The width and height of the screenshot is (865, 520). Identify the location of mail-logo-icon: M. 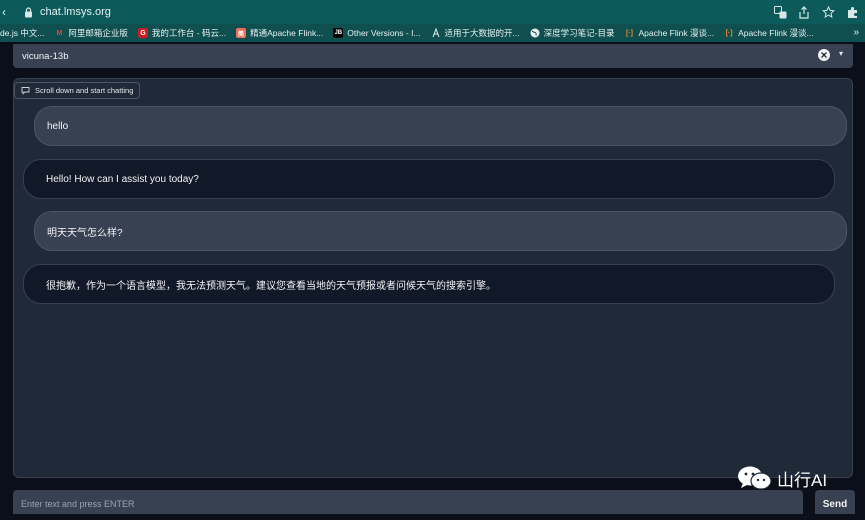
(59, 33).